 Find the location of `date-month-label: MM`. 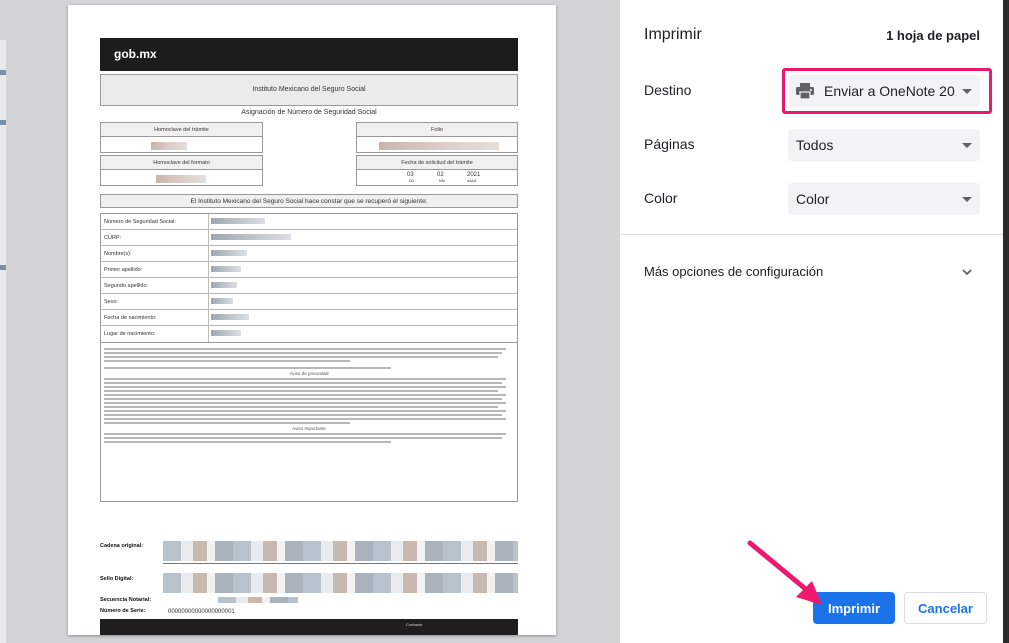

date-month-label: MM is located at coordinates (442, 181).